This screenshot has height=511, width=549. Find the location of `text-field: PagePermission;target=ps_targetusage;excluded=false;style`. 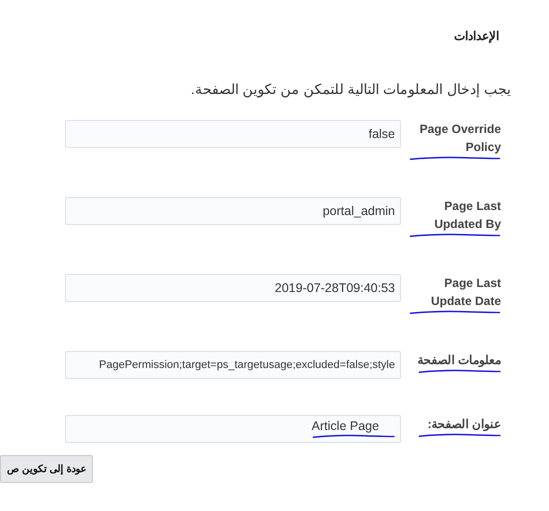

text-field: PagePermission;target=ps_targetusage;excluded=false;style is located at coordinates (233, 365).